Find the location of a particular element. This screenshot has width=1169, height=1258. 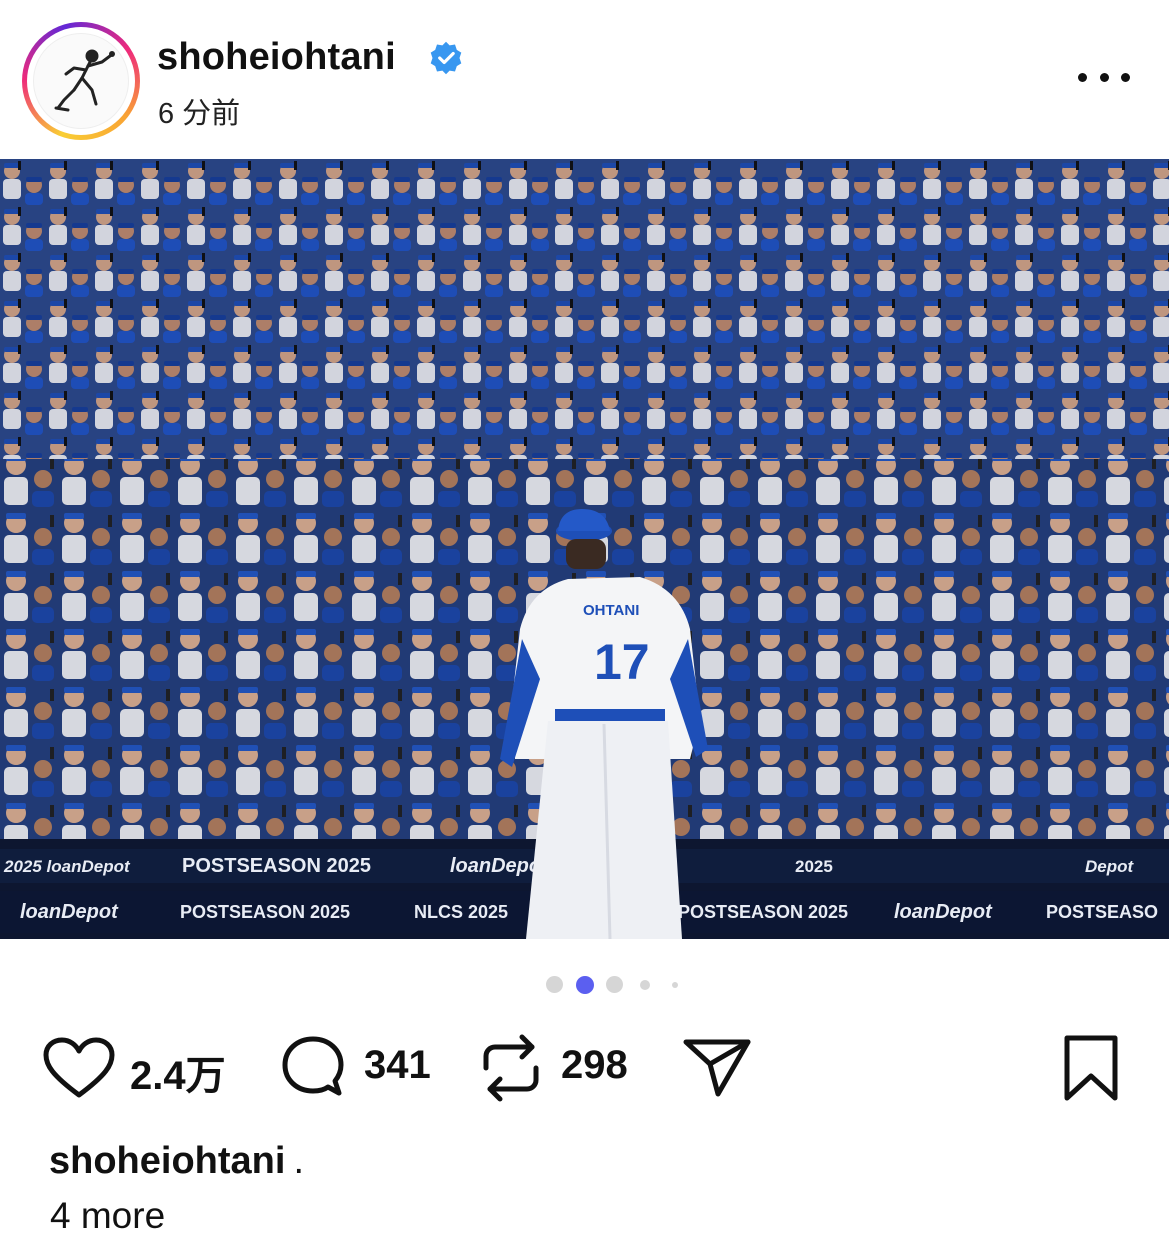

avatar-story-ring is located at coordinates (81, 81).